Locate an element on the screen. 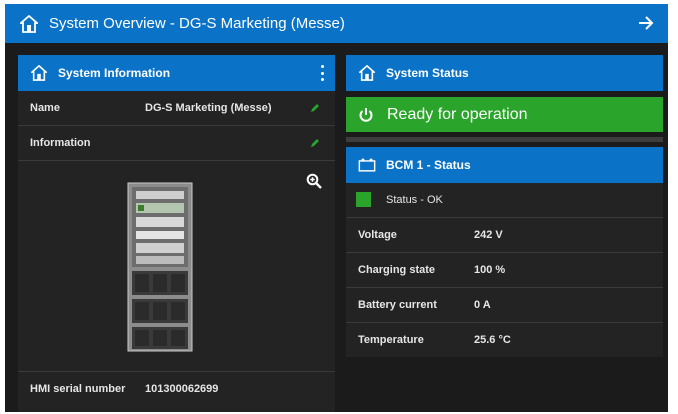 The width and height of the screenshot is (678, 414). bcm-status-row: Status - OK is located at coordinates (504, 200).